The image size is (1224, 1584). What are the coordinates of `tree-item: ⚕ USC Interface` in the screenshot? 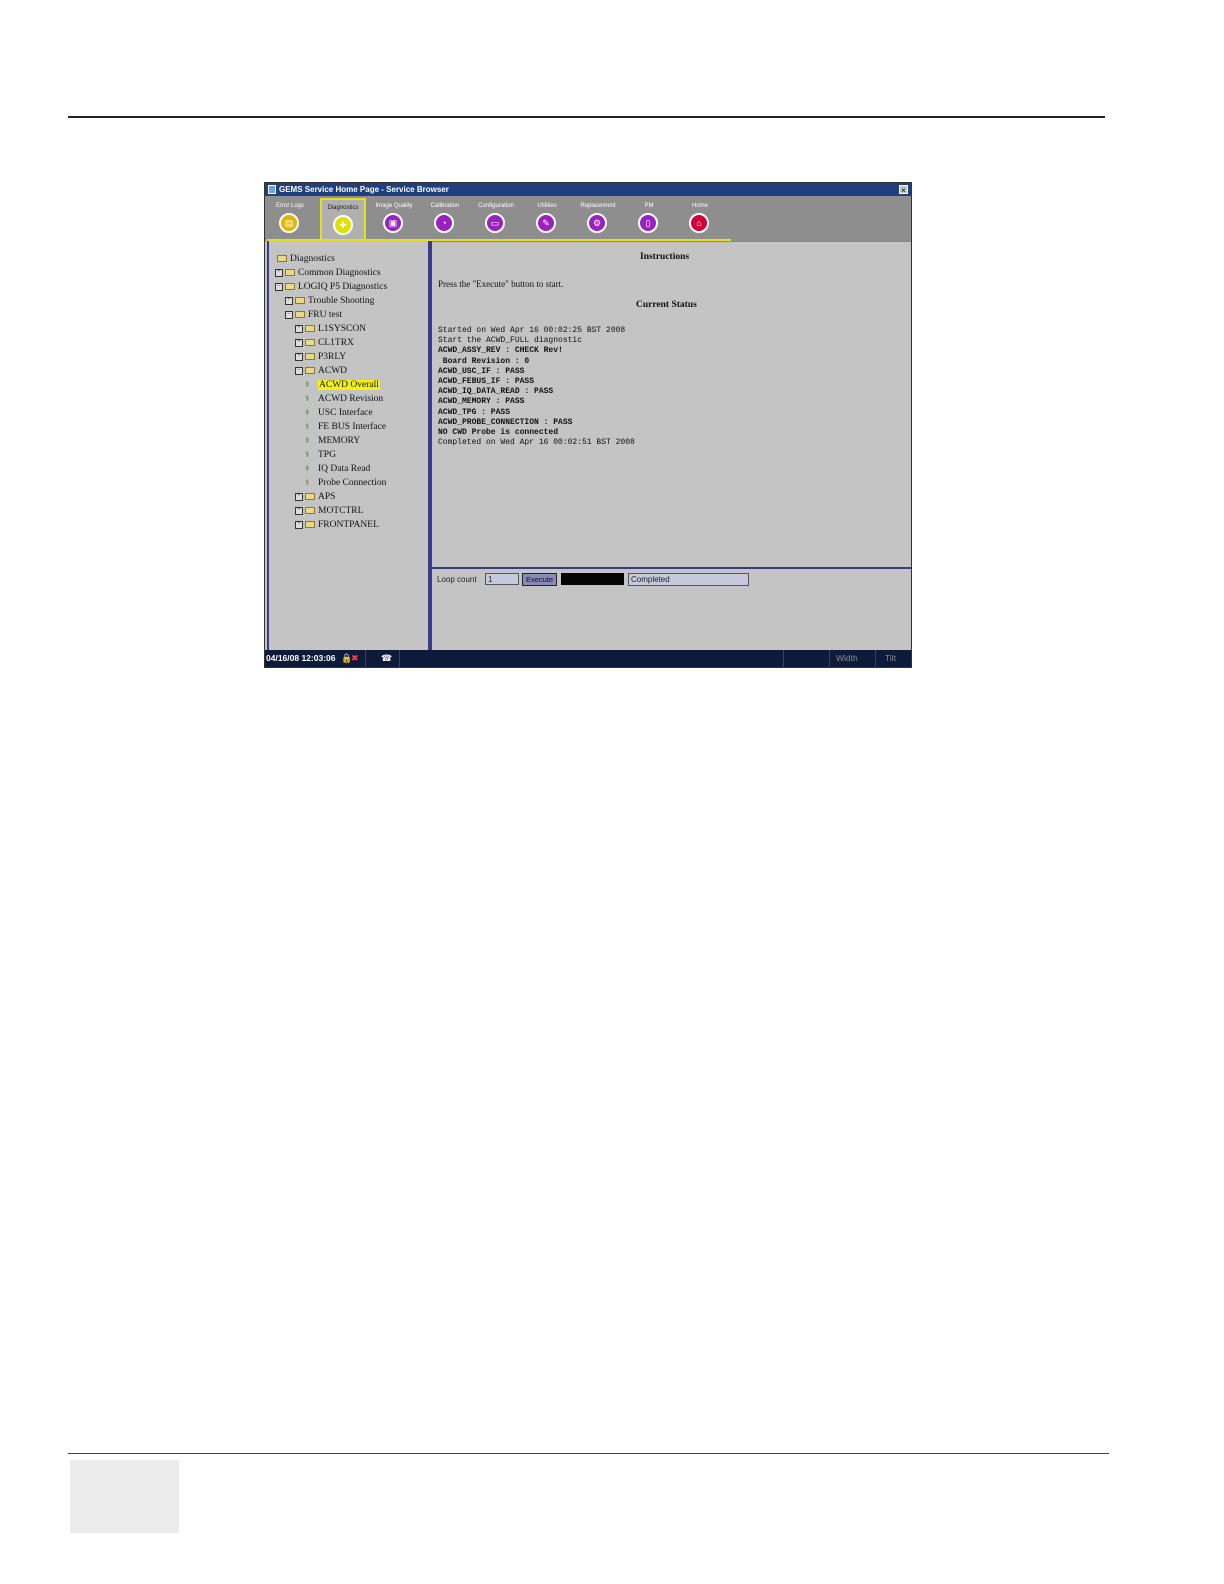 It's located at (339, 413).